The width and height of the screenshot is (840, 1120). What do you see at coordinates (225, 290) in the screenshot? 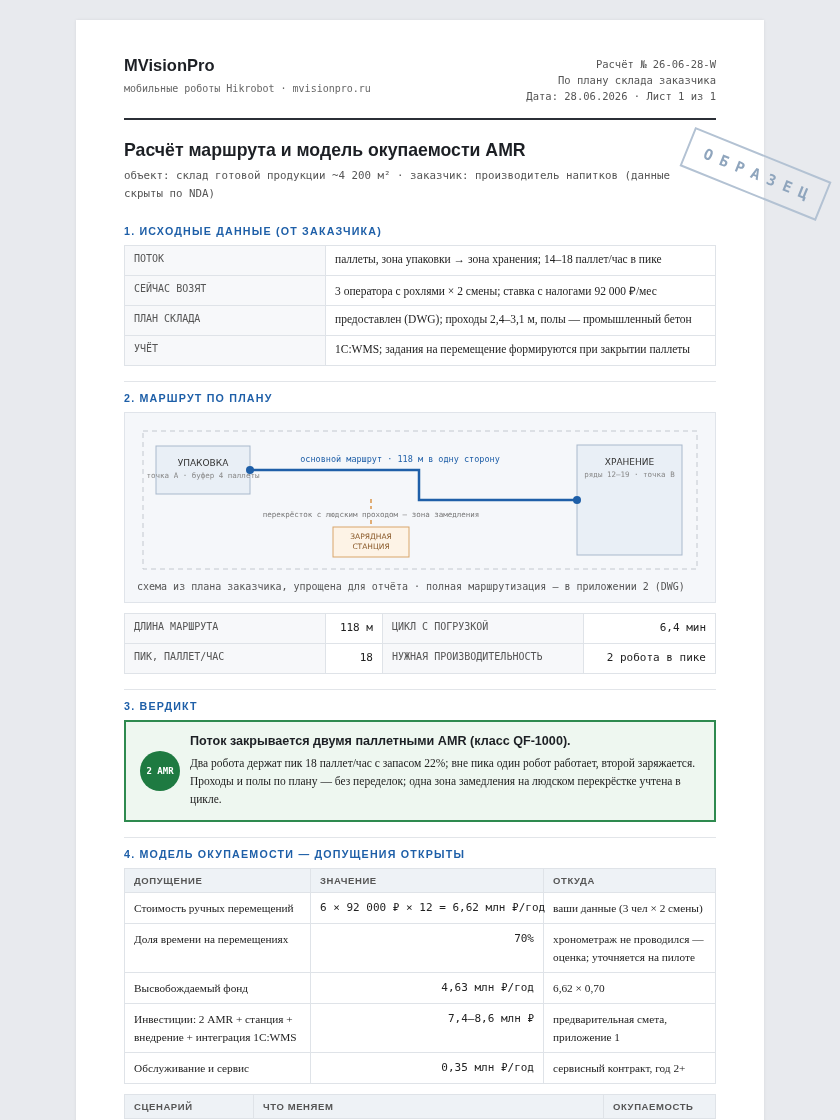
I see `field-label: СЕЙЧАС ВОЗЯТ` at bounding box center [225, 290].